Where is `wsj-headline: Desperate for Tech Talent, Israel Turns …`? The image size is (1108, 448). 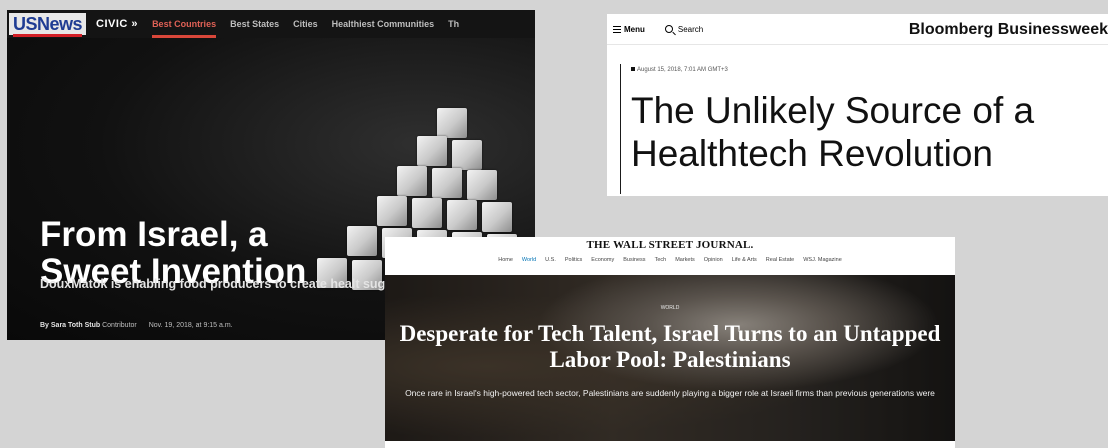 wsj-headline: Desperate for Tech Talent, Israel Turns … is located at coordinates (670, 346).